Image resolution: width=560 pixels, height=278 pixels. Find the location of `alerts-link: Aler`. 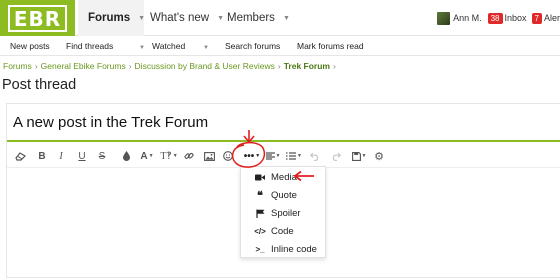

alerts-link: Aler is located at coordinates (552, 18).